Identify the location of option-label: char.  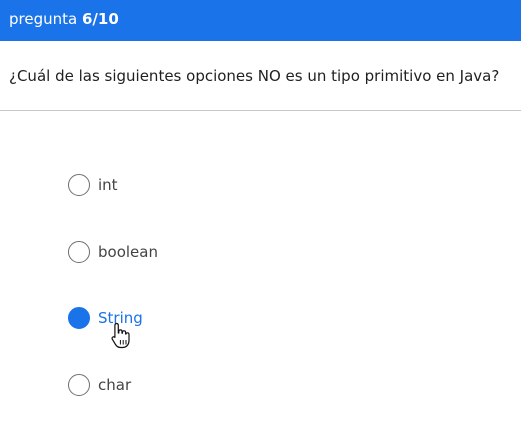
(115, 384).